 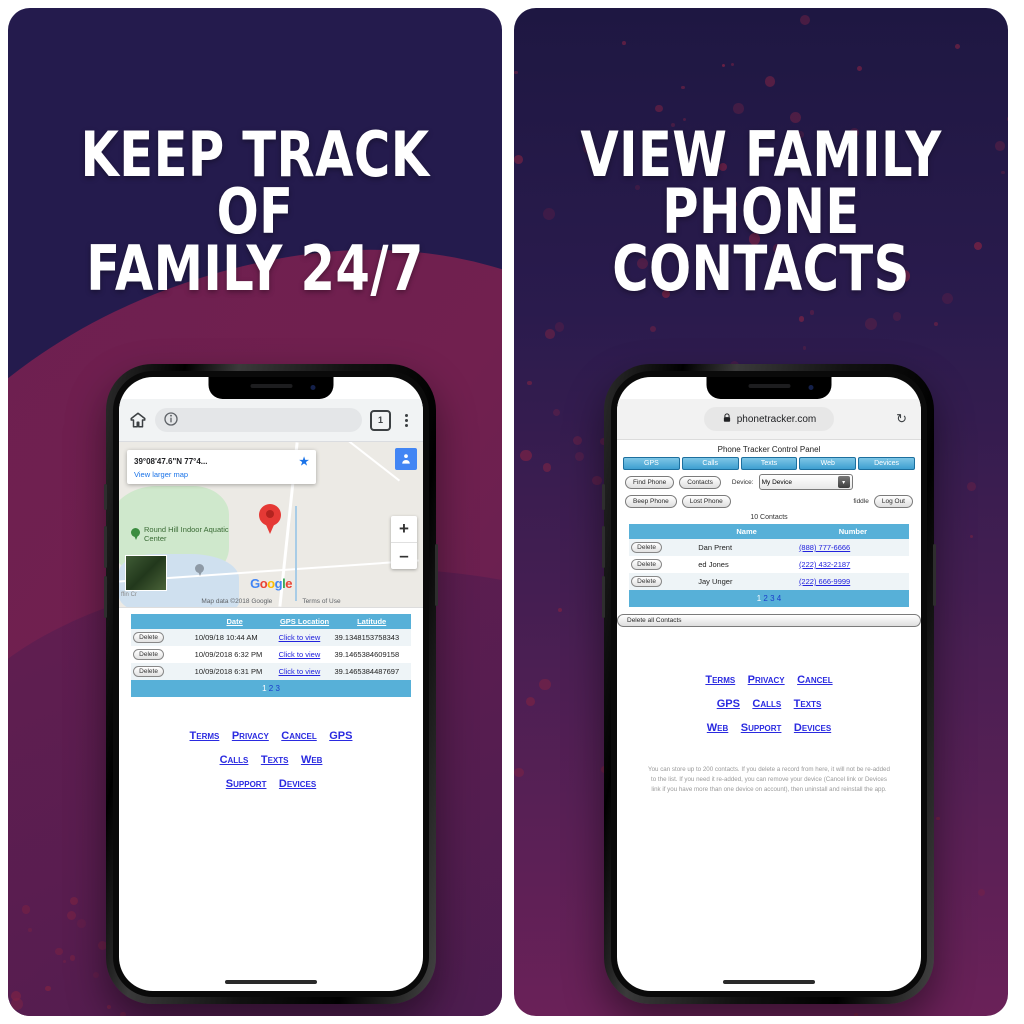 I want to click on reload-icon: ↻, so click(x=901, y=419).